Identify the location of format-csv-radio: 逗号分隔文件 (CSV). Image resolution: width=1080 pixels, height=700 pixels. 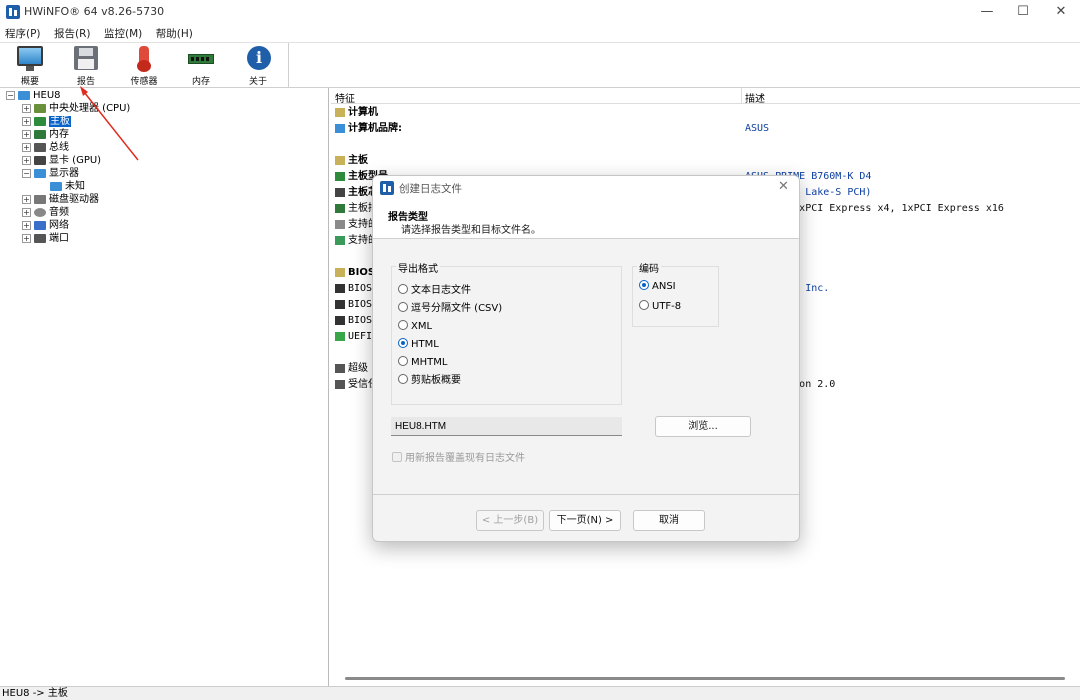
(450, 309).